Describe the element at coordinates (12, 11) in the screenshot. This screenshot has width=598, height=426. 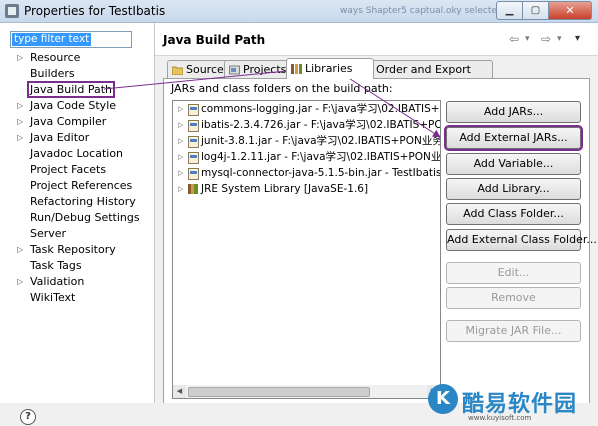
I see `eclipse-app-icon` at that location.